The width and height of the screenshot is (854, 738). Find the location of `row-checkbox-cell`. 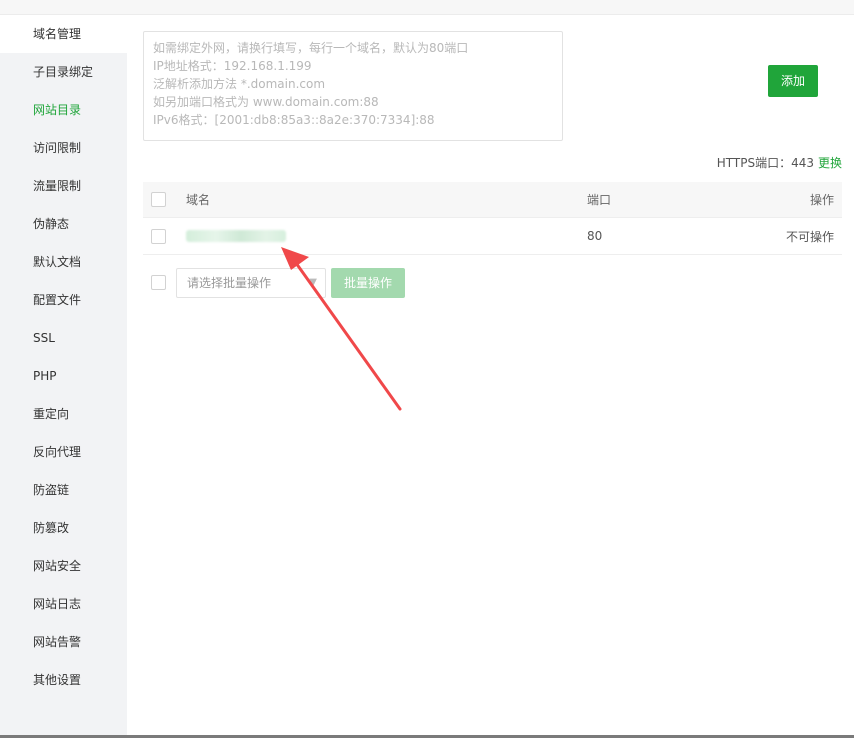

row-checkbox-cell is located at coordinates (158, 236).